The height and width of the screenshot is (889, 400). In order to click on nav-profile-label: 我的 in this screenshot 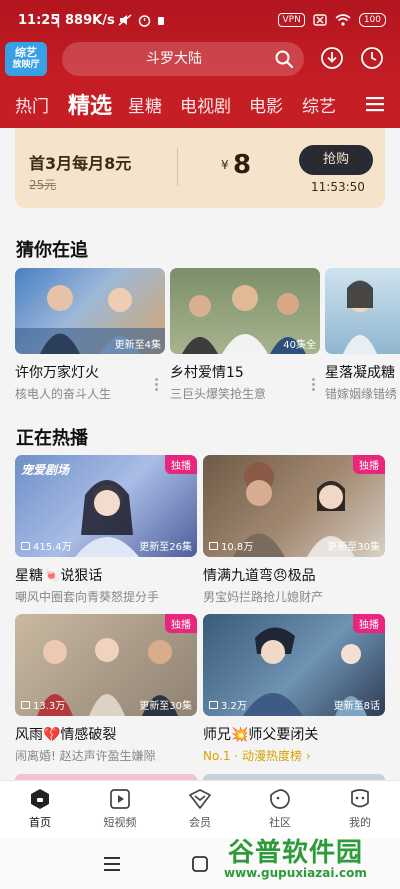, I will do `click(360, 822)`.